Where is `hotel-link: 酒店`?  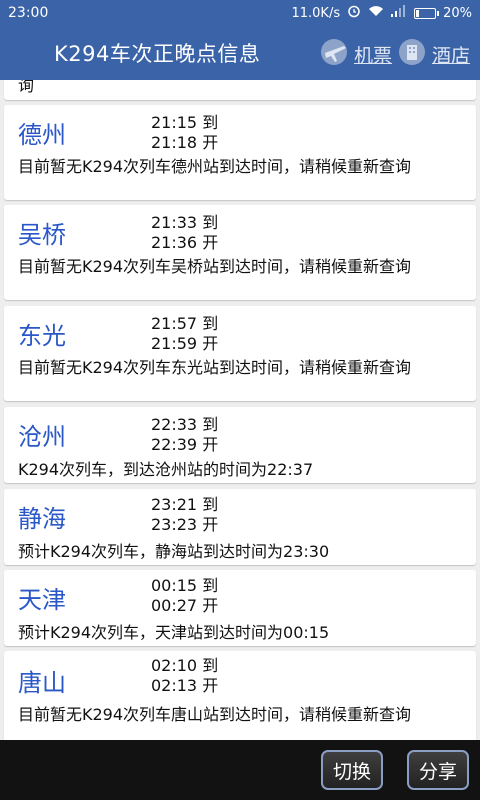
hotel-link: 酒店 is located at coordinates (434, 54).